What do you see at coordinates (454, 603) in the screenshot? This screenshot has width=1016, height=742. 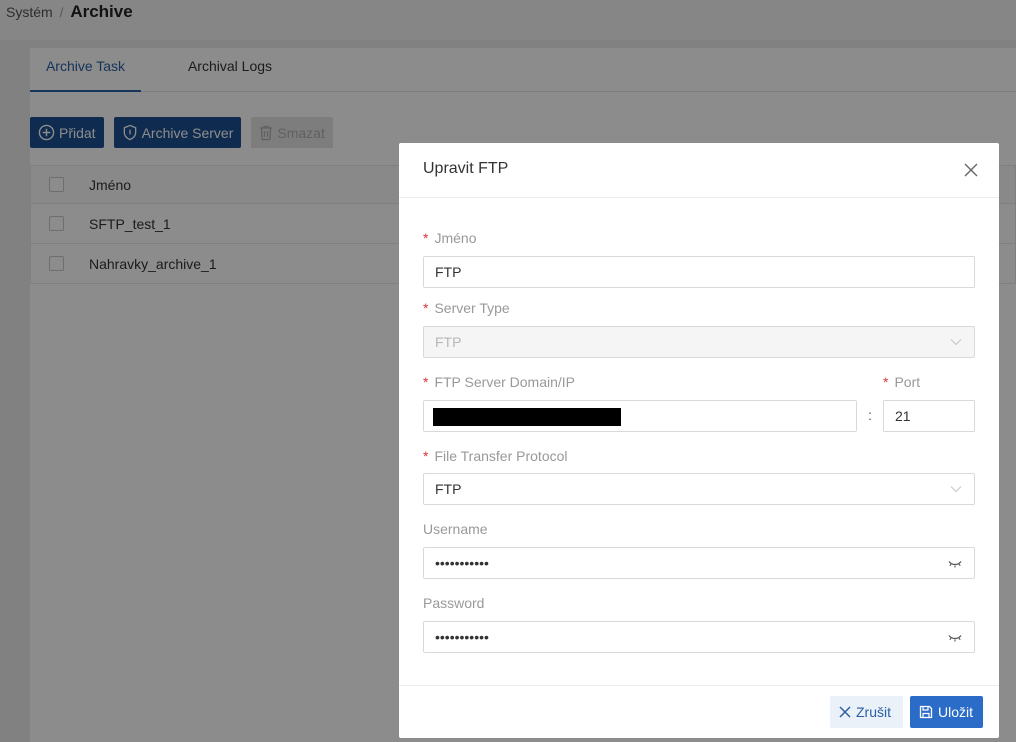 I see `password-label: Password` at bounding box center [454, 603].